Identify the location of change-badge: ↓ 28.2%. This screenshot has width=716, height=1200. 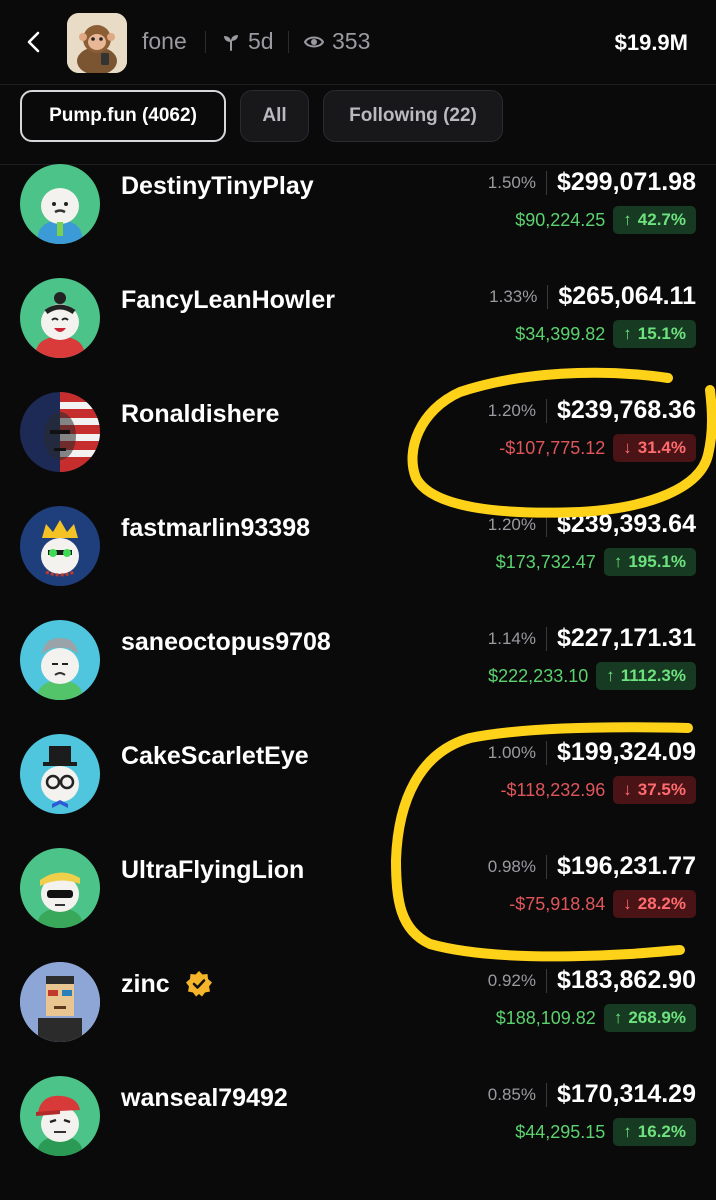
(654, 904).